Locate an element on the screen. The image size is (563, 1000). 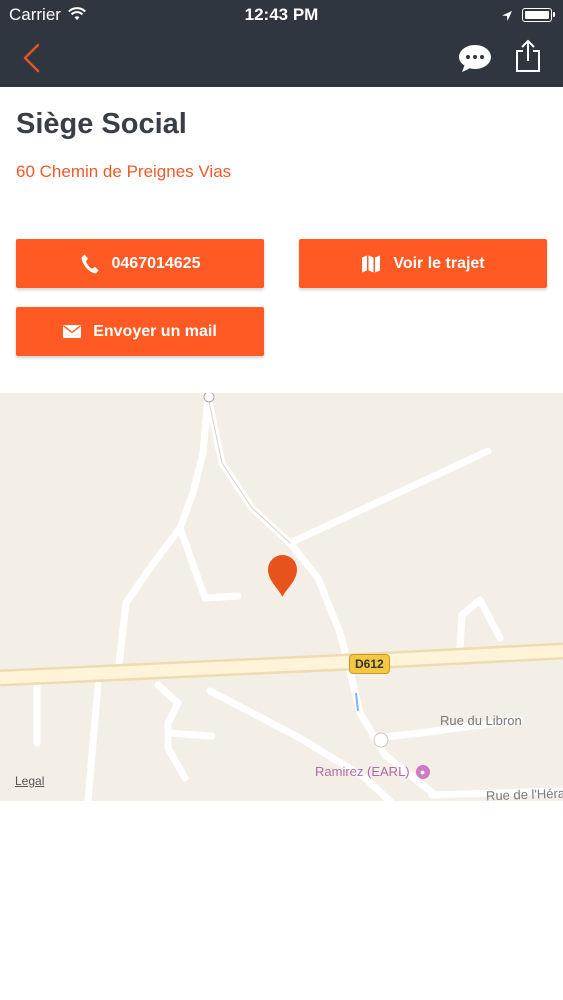
envelope-icon is located at coordinates (72, 331).